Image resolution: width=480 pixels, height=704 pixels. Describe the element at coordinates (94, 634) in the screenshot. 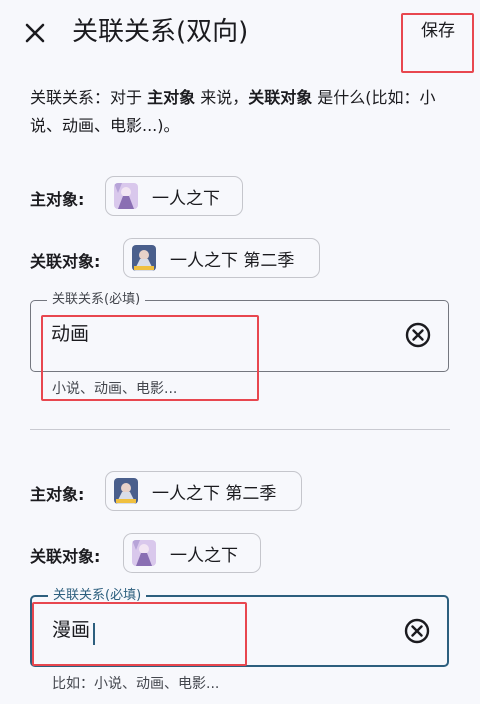

I see `text-cursor` at that location.